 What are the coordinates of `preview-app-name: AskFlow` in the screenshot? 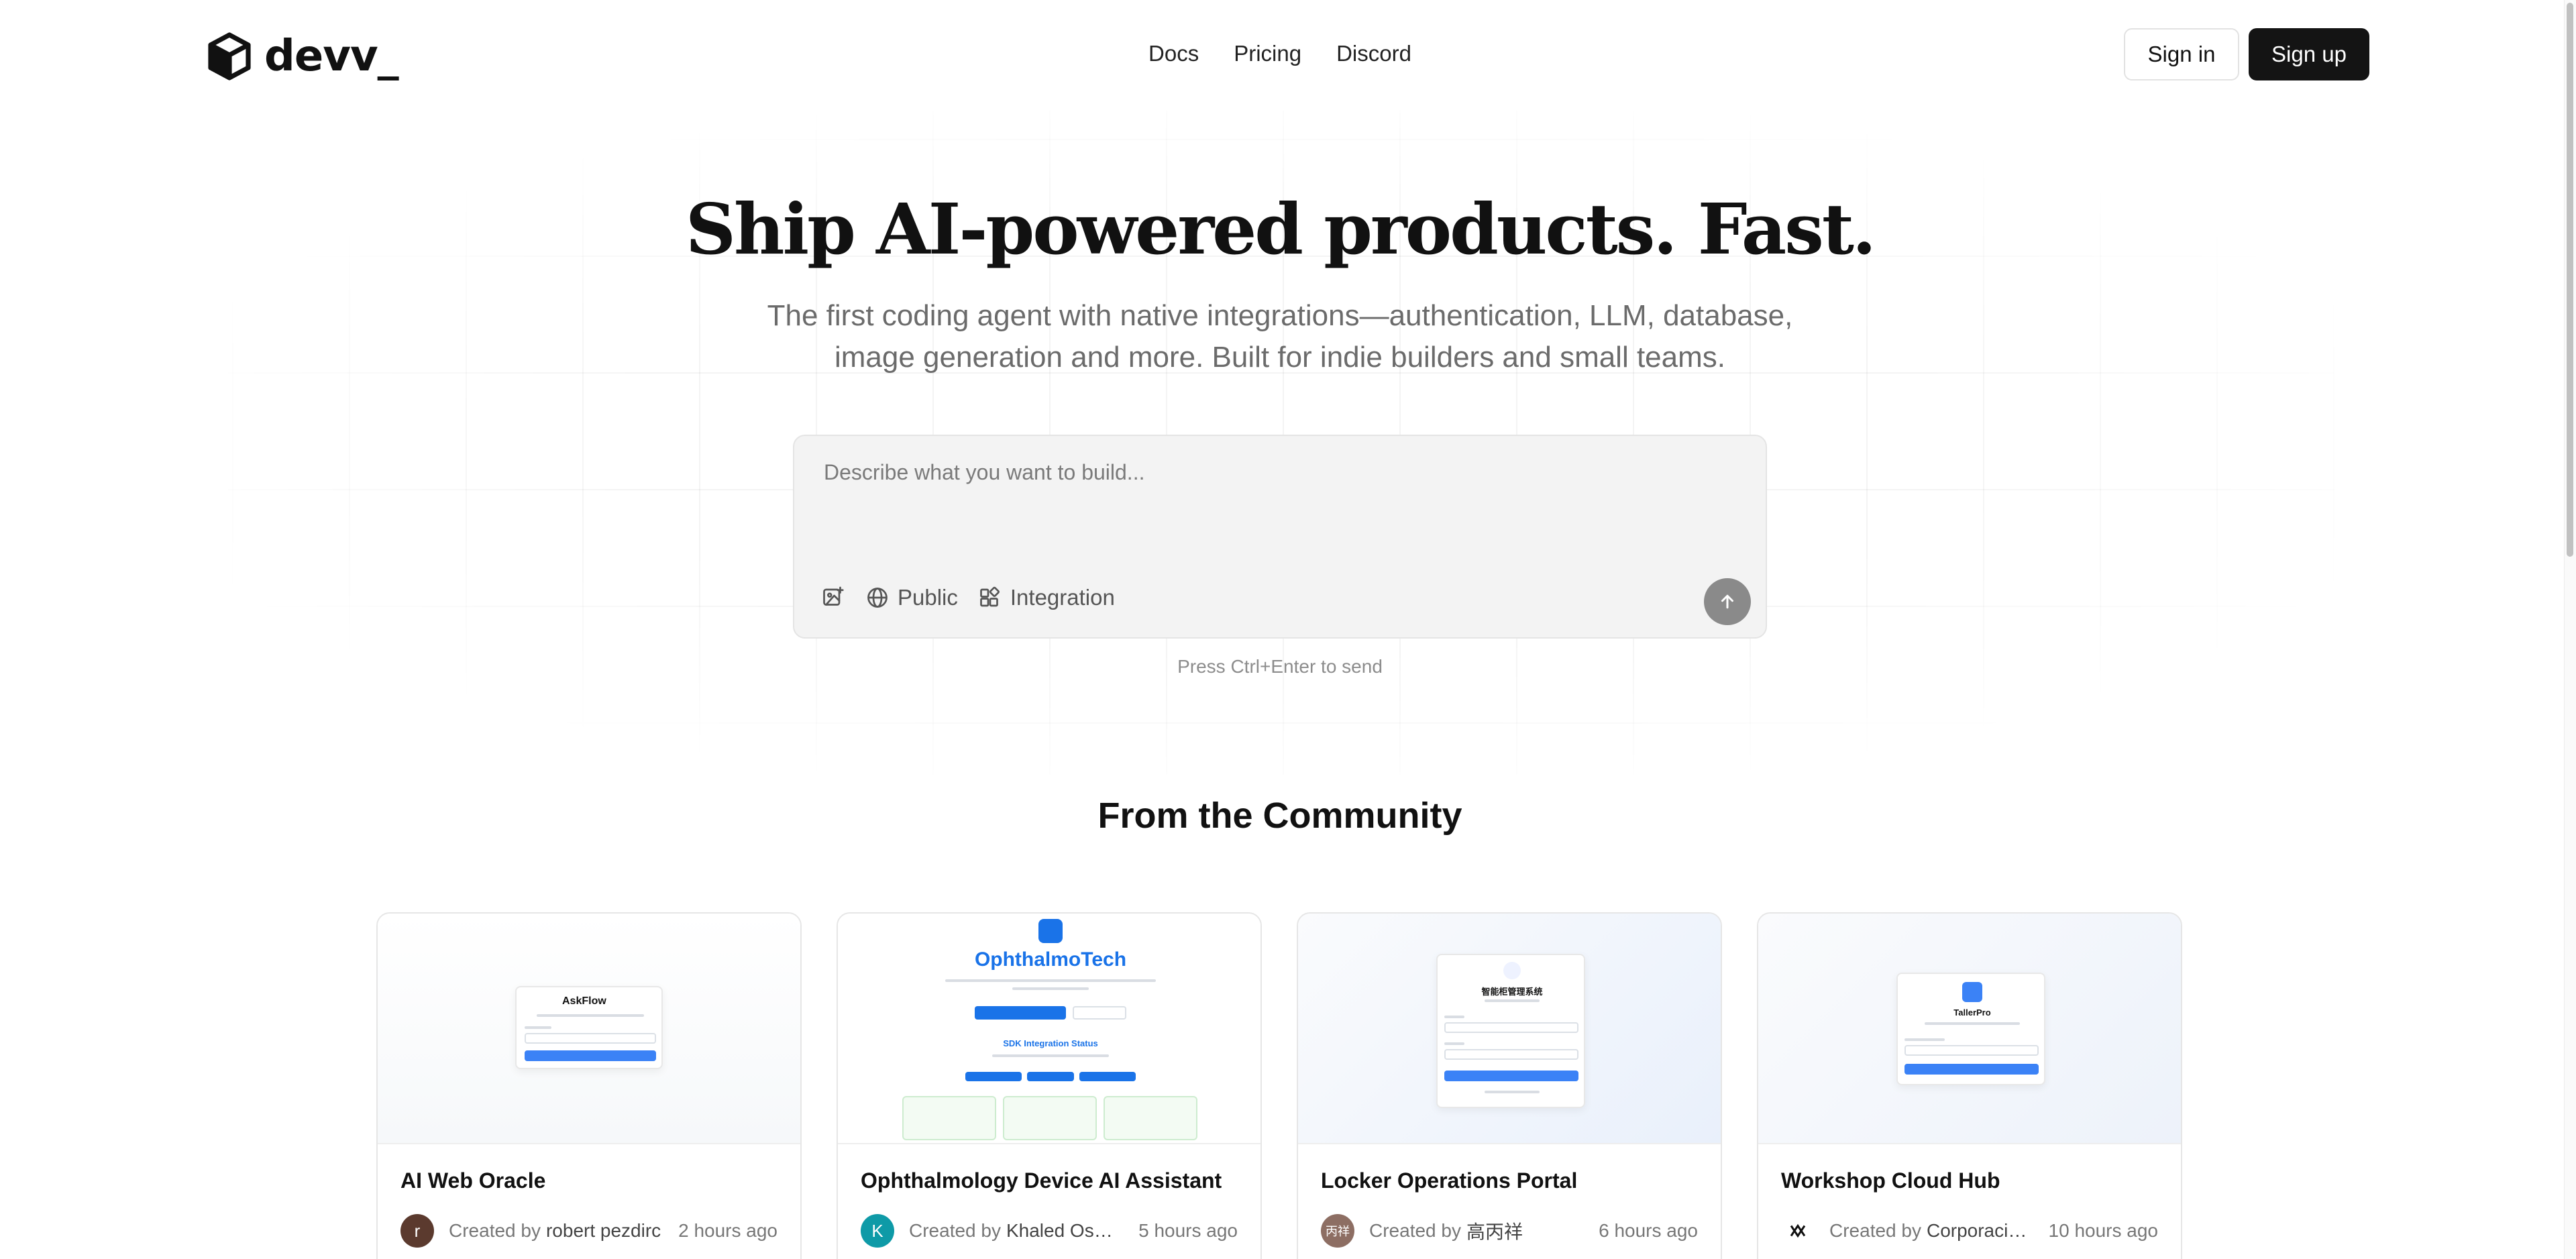 It's located at (584, 1001).